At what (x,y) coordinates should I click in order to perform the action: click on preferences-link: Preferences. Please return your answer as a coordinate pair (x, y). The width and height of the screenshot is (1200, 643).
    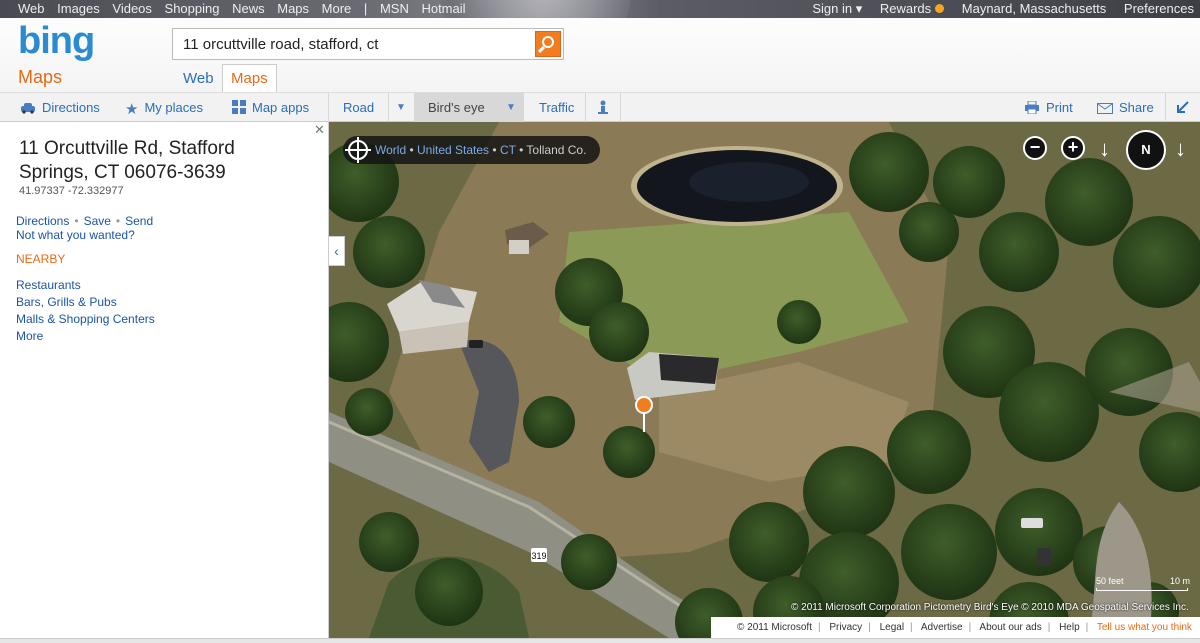
    Looking at the image, I should click on (1159, 8).